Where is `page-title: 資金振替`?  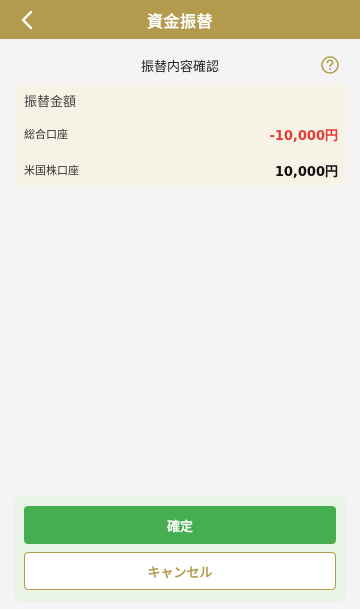
page-title: 資金振替 is located at coordinates (179, 21).